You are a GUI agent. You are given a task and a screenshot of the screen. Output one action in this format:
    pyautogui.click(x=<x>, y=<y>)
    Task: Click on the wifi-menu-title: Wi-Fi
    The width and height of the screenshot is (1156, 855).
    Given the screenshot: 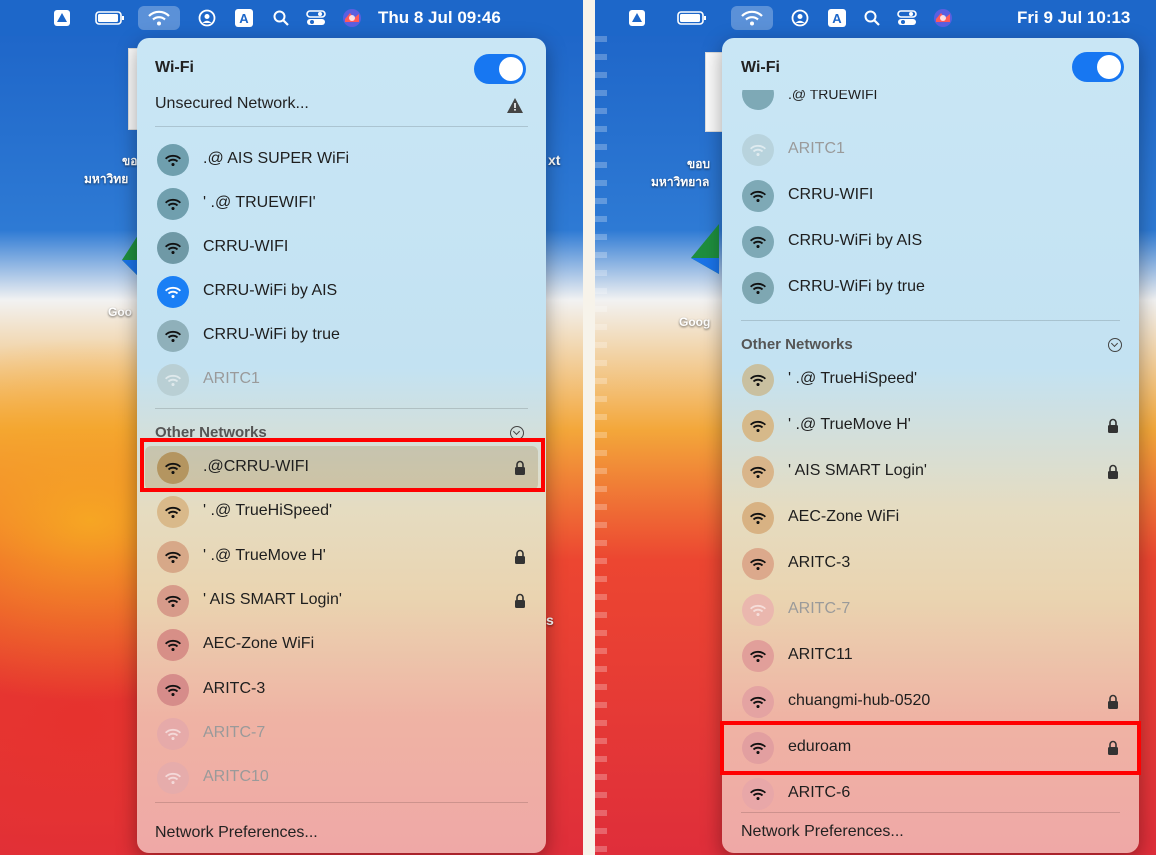 What is the action you would take?
    pyautogui.click(x=174, y=67)
    